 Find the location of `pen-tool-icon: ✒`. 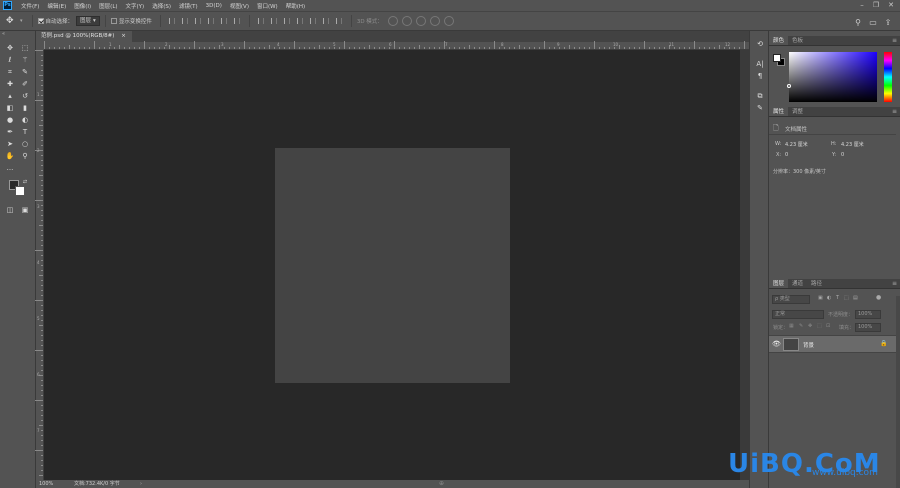

pen-tool-icon: ✒ is located at coordinates (10, 132).